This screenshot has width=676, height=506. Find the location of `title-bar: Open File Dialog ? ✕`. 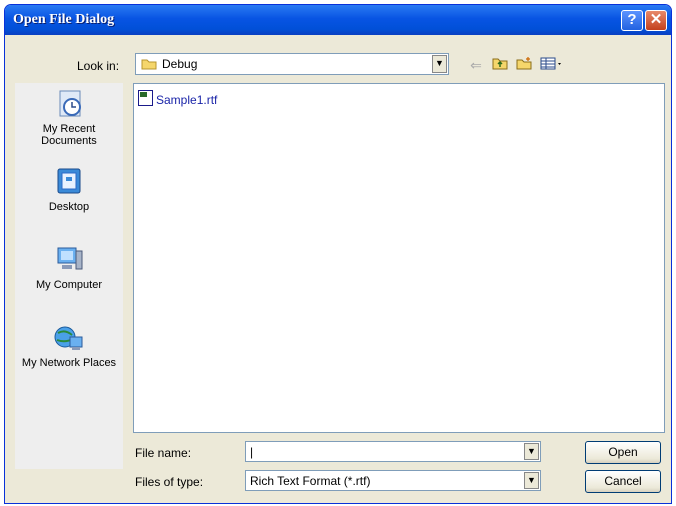

title-bar: Open File Dialog ? ✕ is located at coordinates (338, 20).